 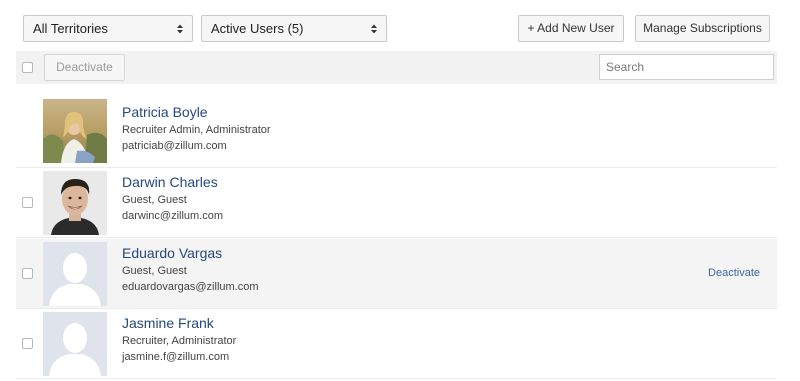 I want to click on search-input, so click(x=686, y=67).